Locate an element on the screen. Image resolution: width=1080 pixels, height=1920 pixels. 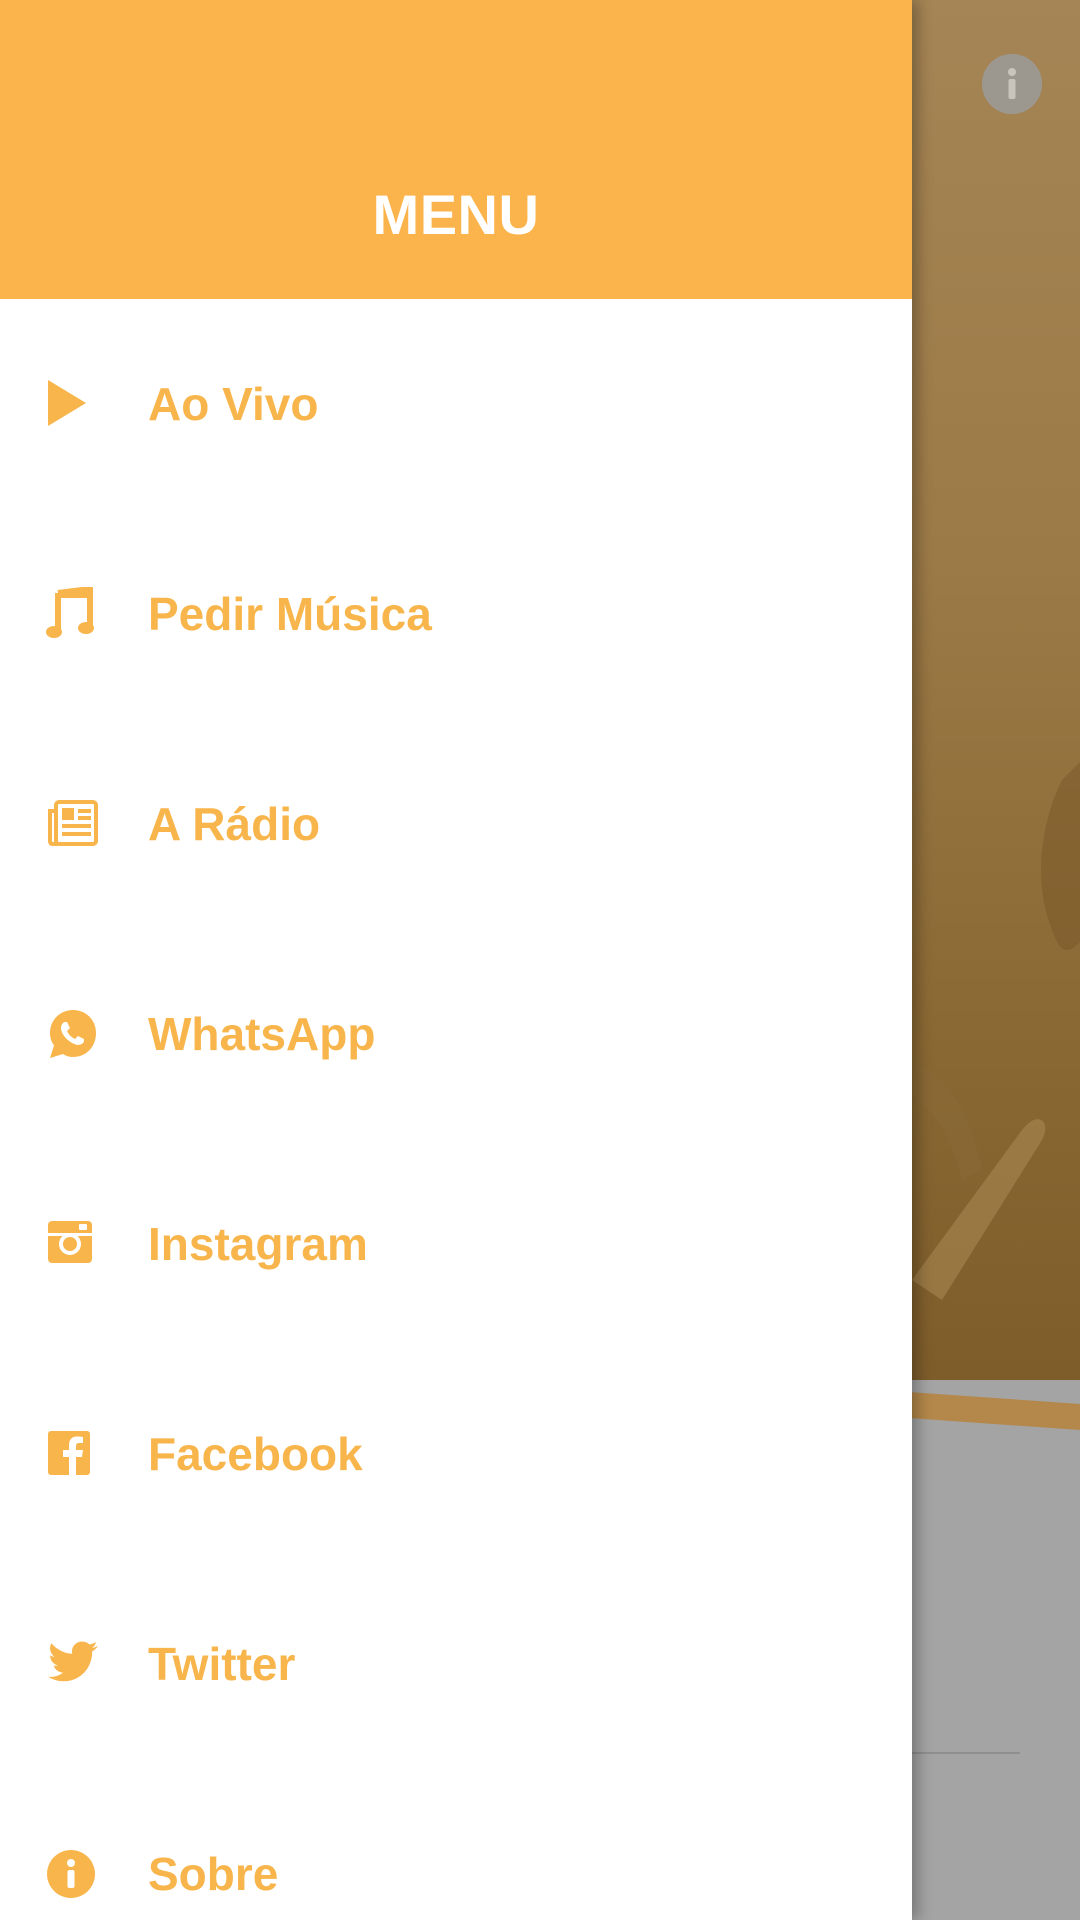
facebook-icon is located at coordinates (73, 1454).